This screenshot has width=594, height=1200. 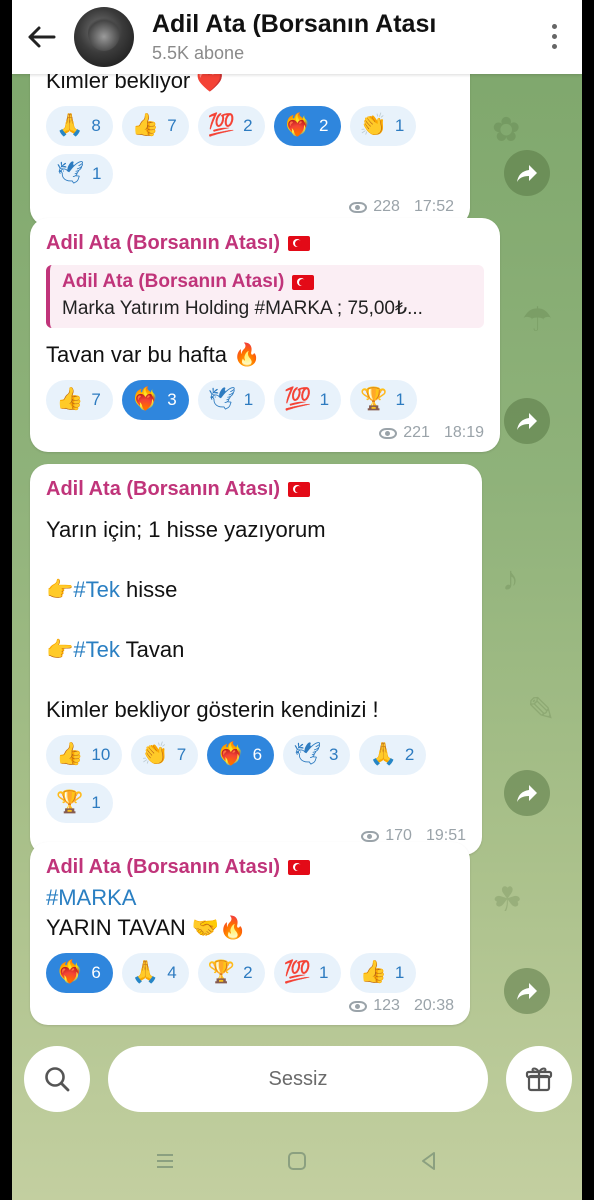 I want to click on view-count: 123, so click(x=386, y=1005).